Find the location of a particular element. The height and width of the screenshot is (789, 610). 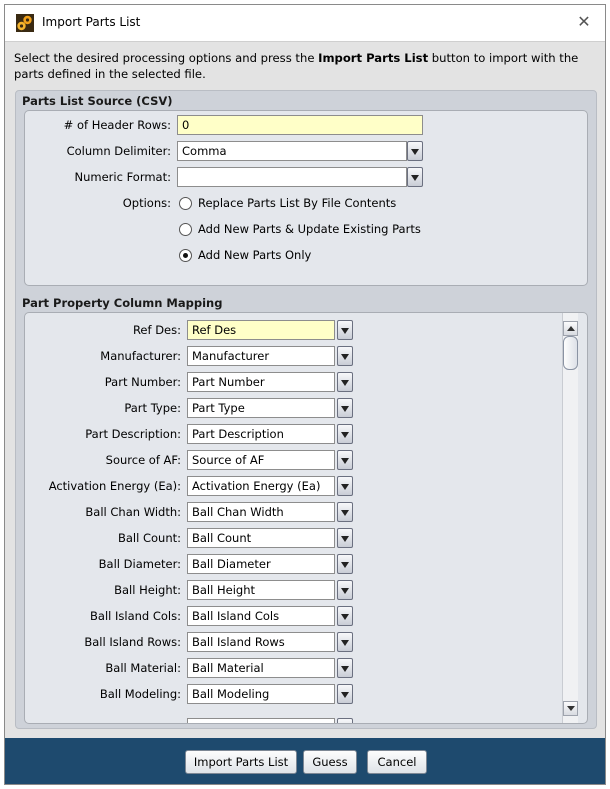

mapping-partial-dropdown-arrow-icon is located at coordinates (345, 720).